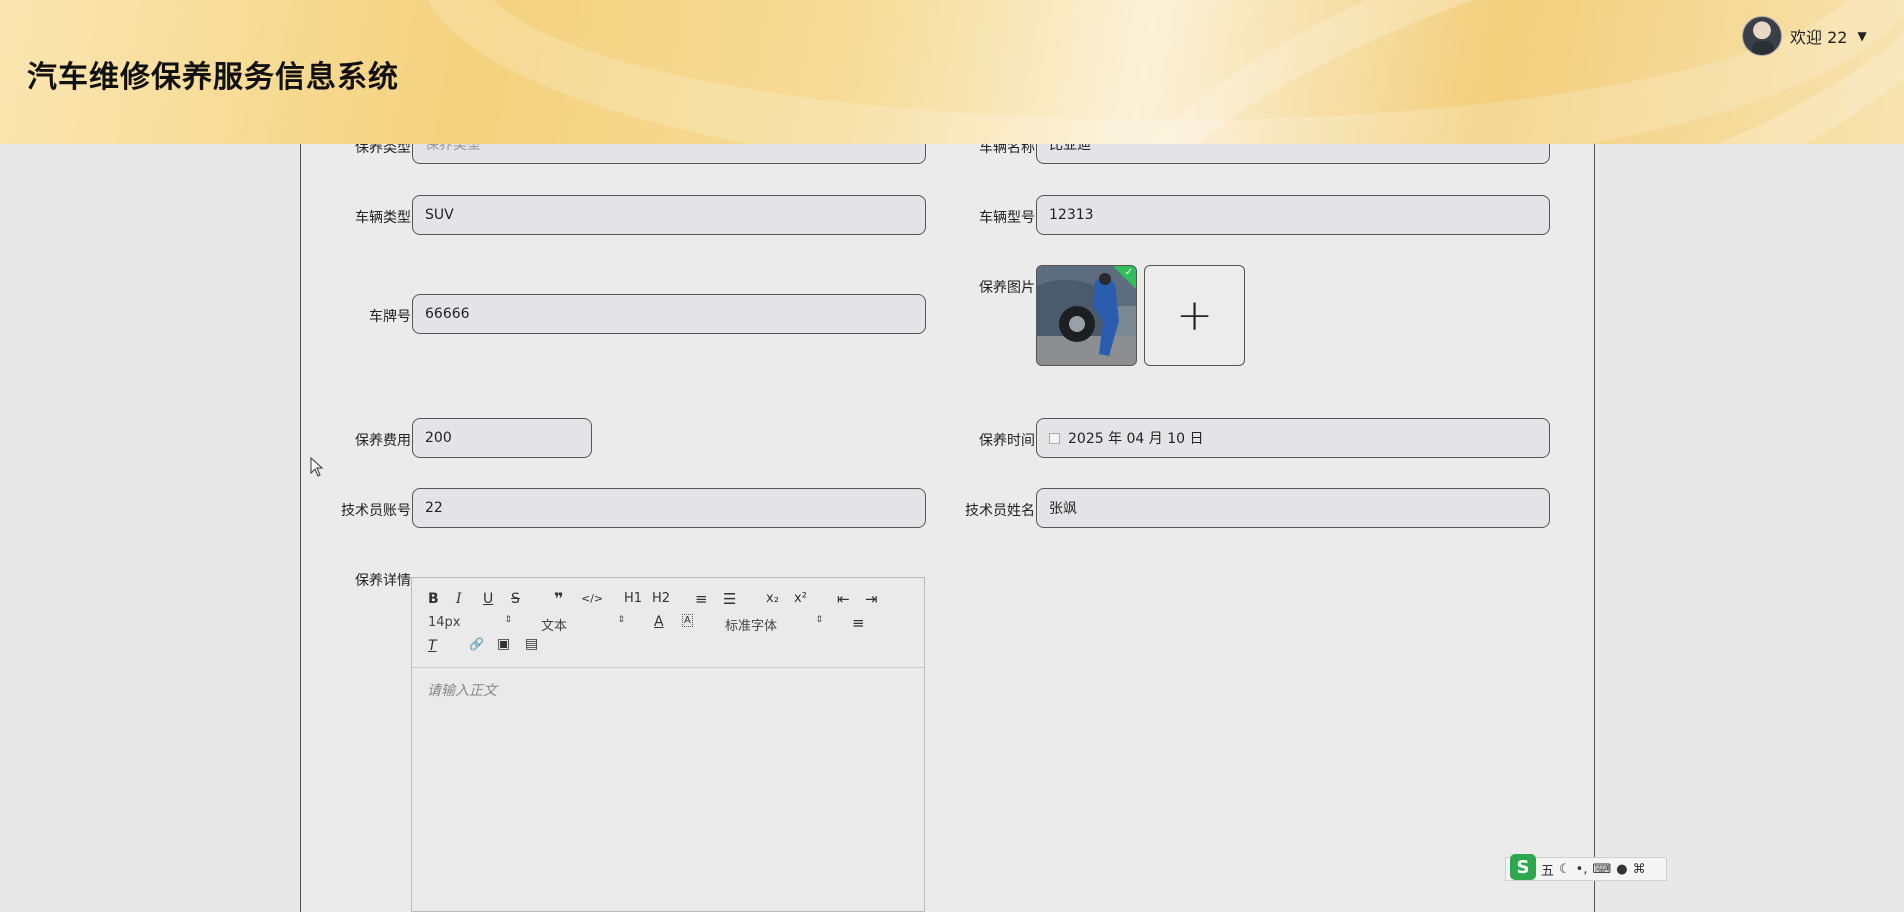 The width and height of the screenshot is (1904, 912). Describe the element at coordinates (751, 626) in the screenshot. I see `font-family-value: 标准字体` at that location.